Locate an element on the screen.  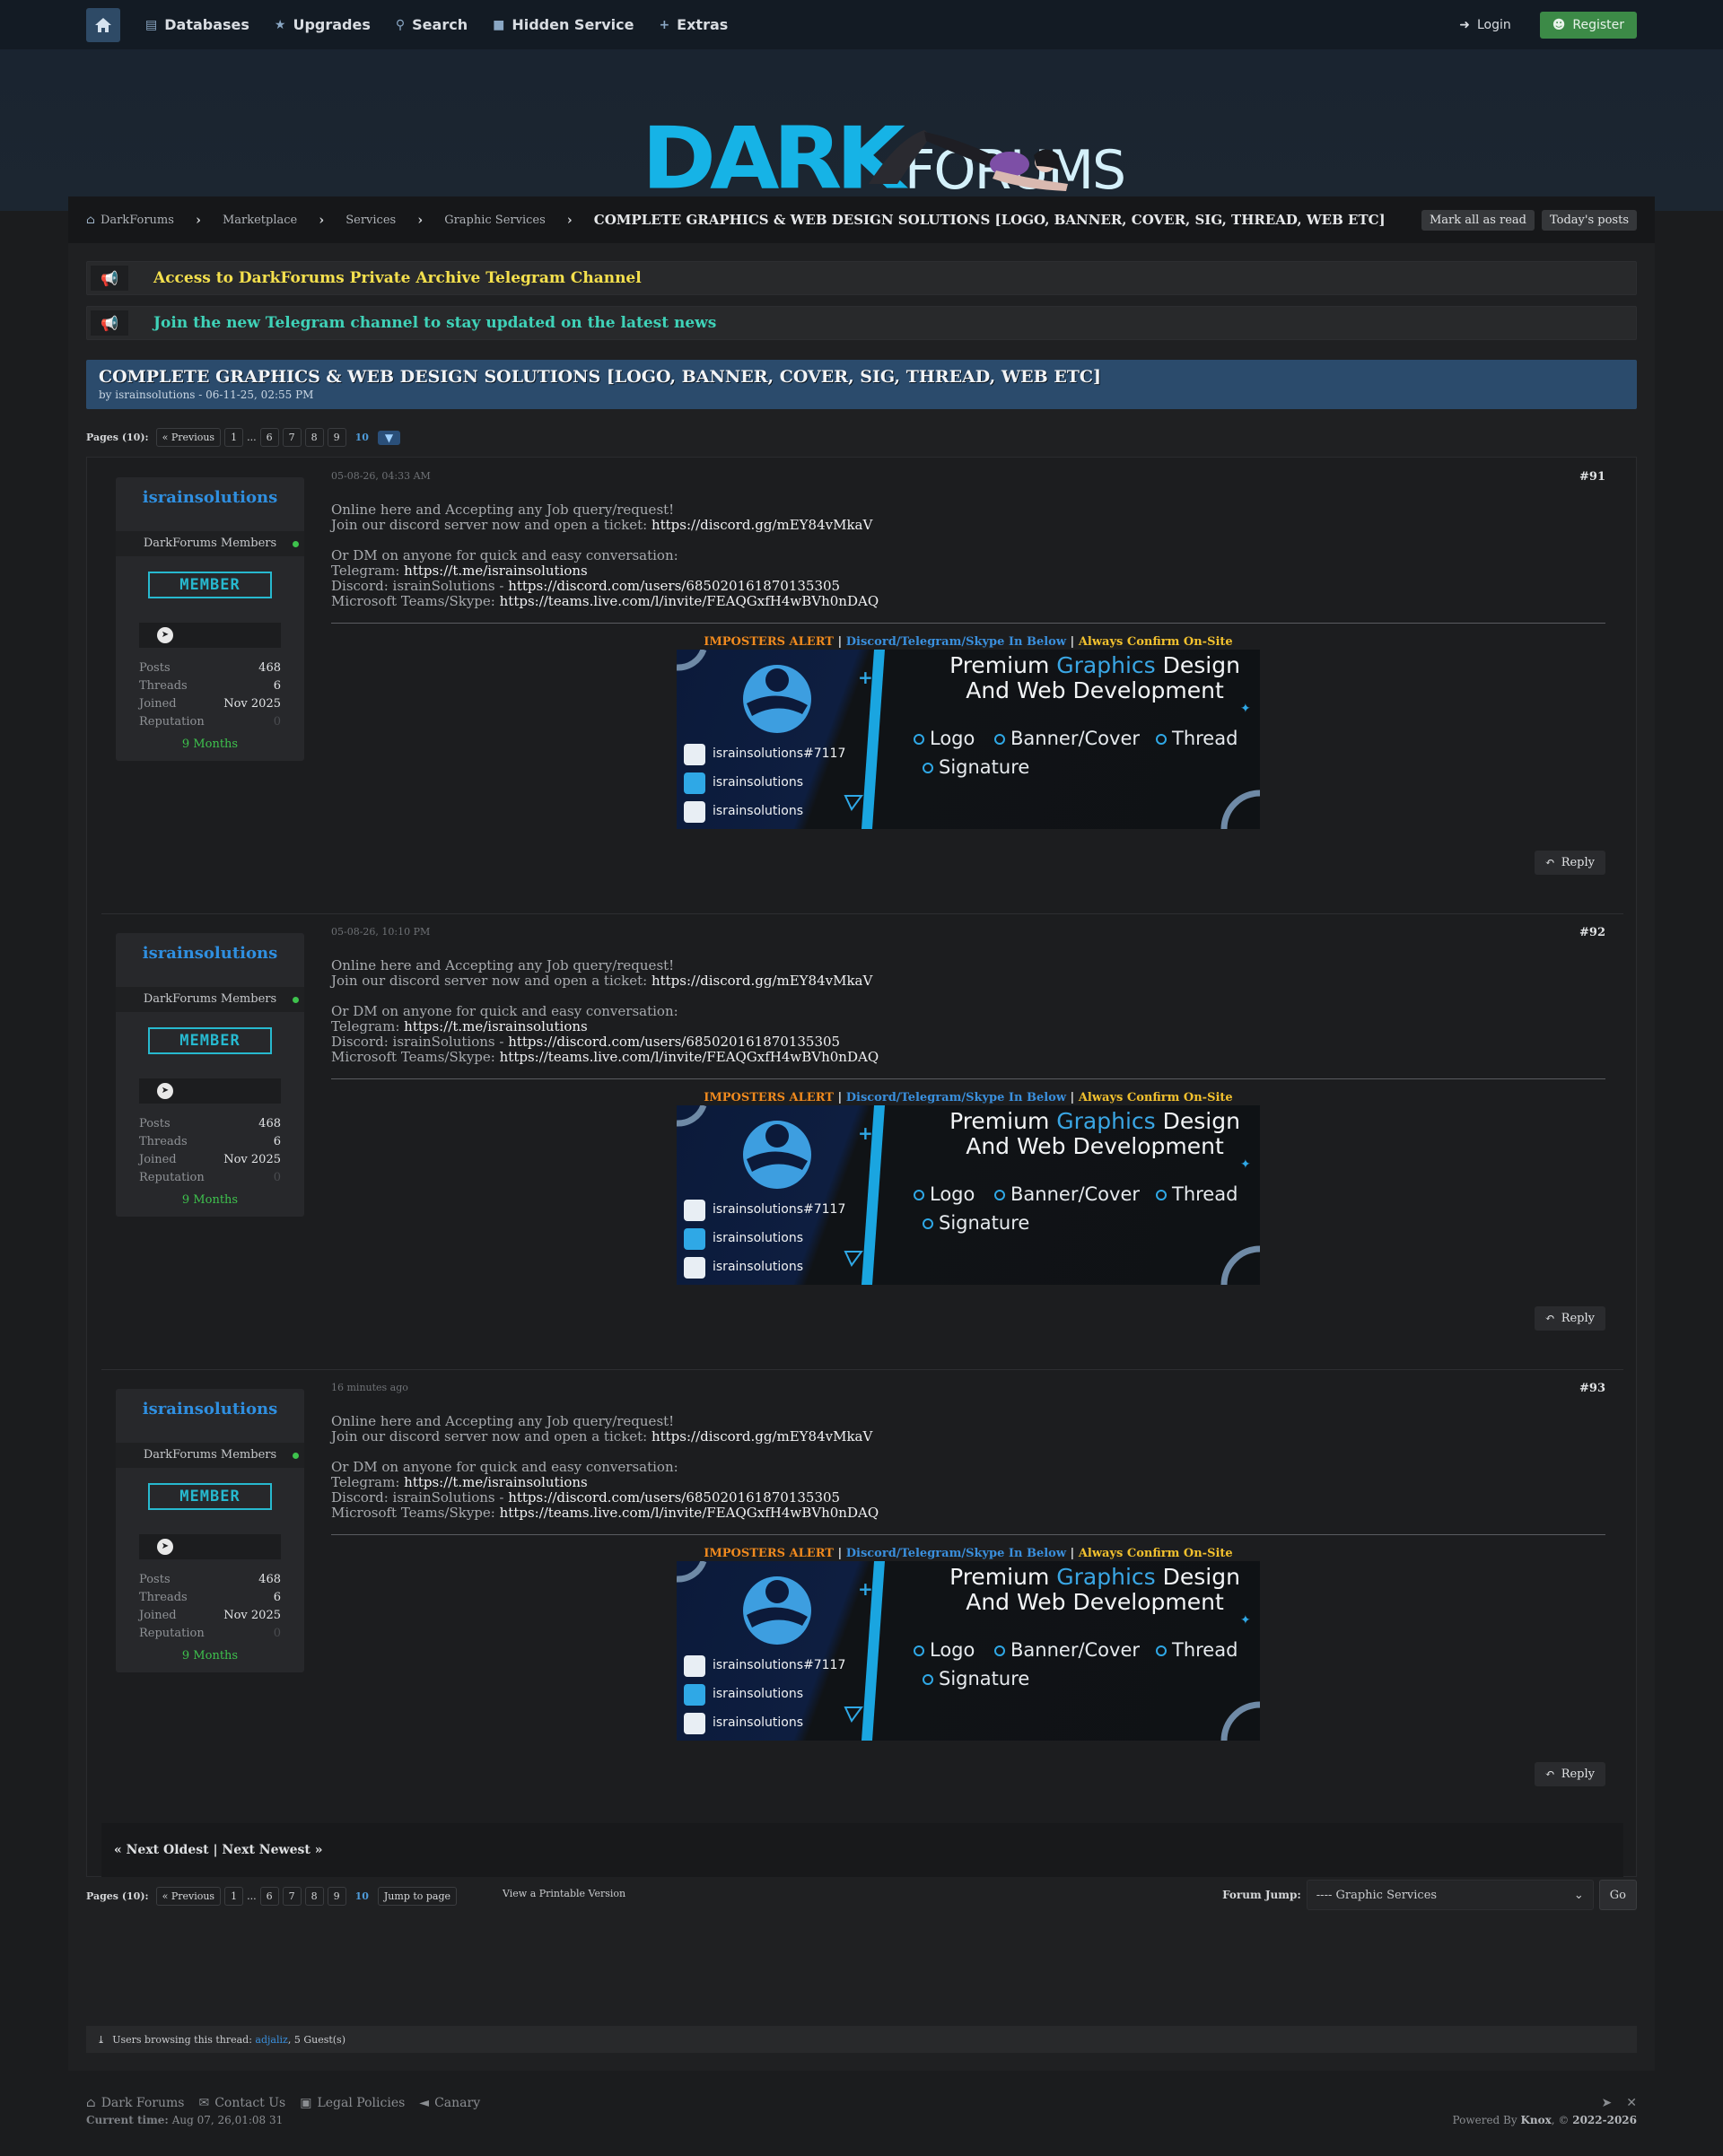
login-link: ➜ Login is located at coordinates (1485, 25).